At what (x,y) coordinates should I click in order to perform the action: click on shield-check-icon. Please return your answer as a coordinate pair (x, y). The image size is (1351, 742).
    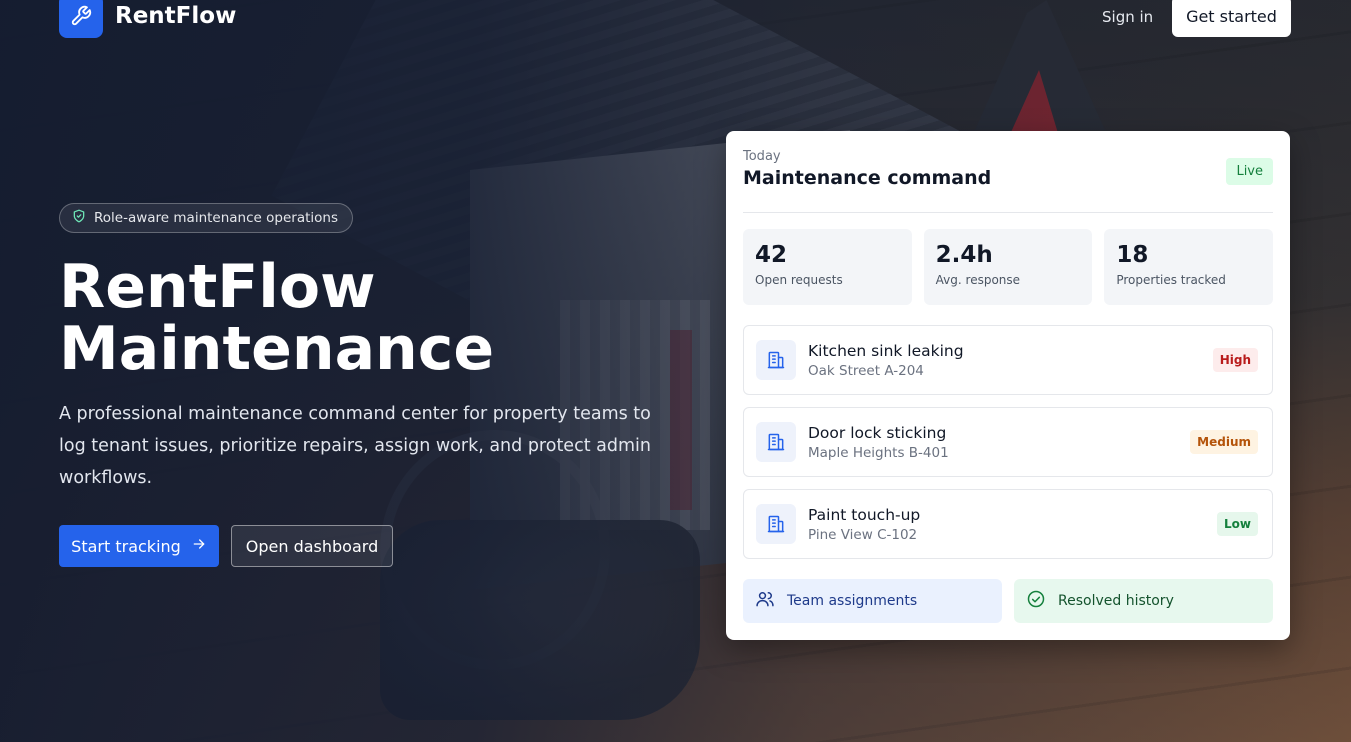
    Looking at the image, I should click on (79, 218).